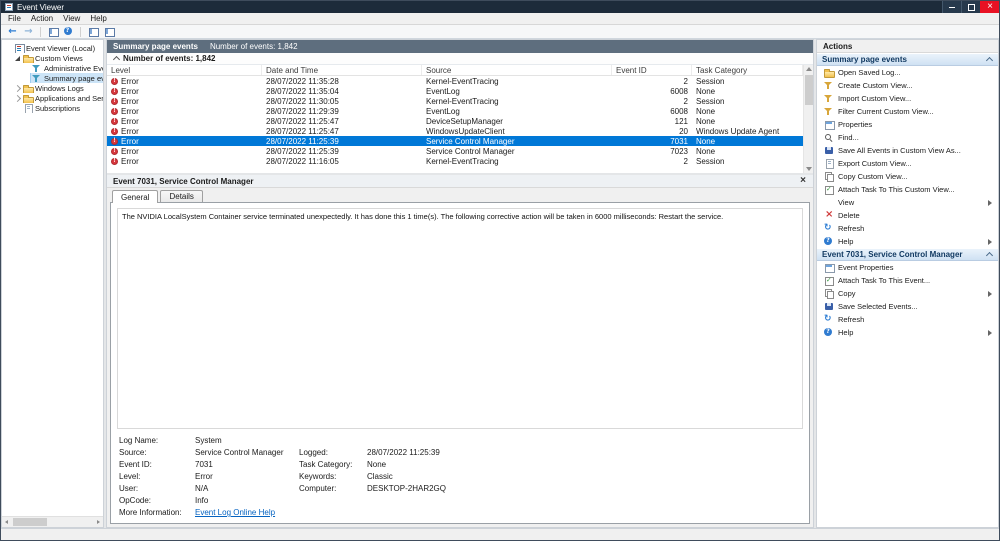 Image resolution: width=1000 pixels, height=541 pixels. What do you see at coordinates (92, 31) in the screenshot?
I see `show-hide-console-tree-button` at bounding box center [92, 31].